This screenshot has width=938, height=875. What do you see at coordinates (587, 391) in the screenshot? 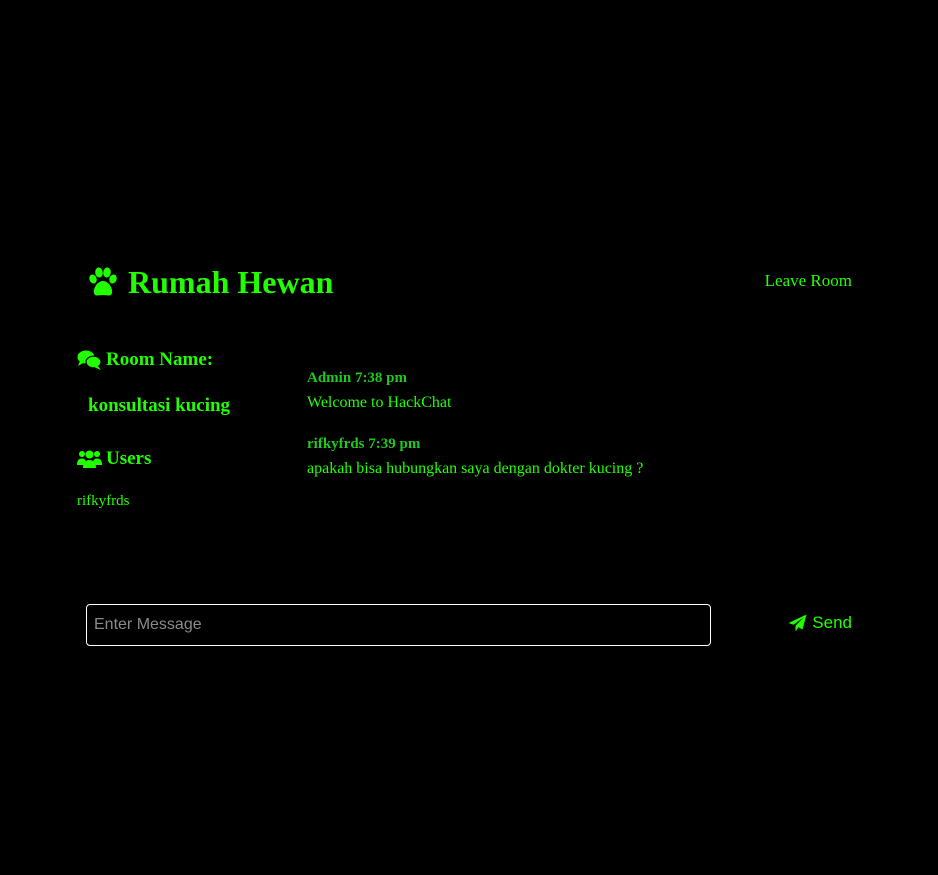
I see `message-item: Admin 7:38 pm Welcome to HackChat` at bounding box center [587, 391].